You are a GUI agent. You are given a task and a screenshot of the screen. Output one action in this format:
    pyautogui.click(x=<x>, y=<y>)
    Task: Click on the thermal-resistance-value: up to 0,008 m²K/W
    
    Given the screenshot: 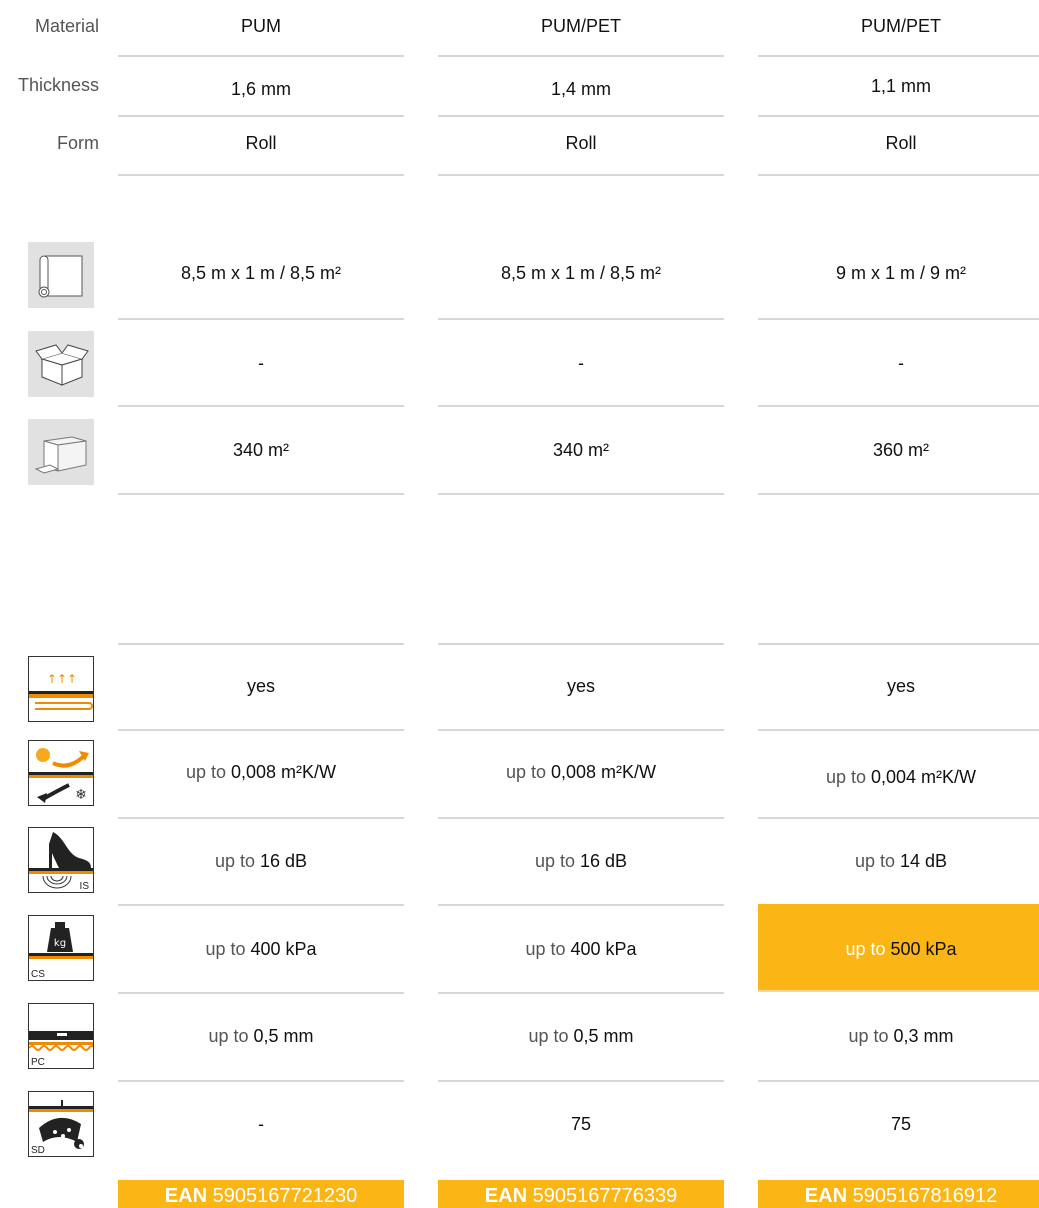 What is the action you would take?
    pyautogui.click(x=581, y=772)
    